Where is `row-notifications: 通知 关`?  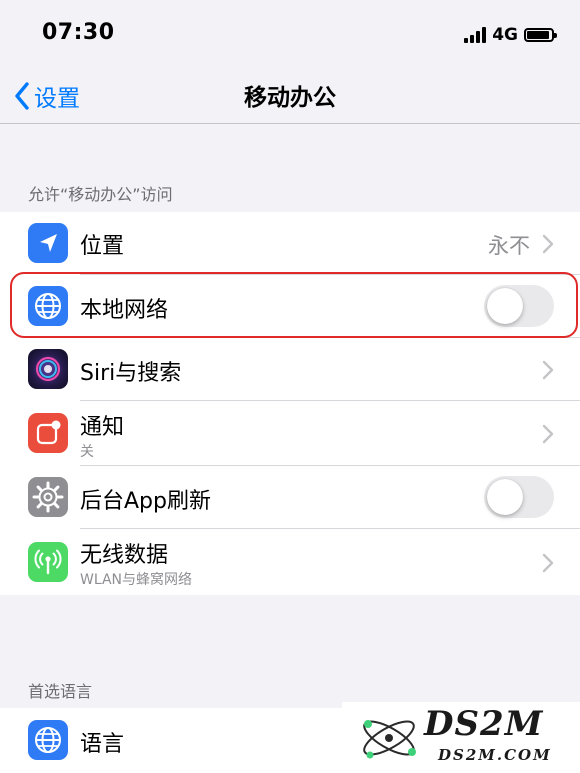
row-notifications: 通知 关 is located at coordinates (290, 433).